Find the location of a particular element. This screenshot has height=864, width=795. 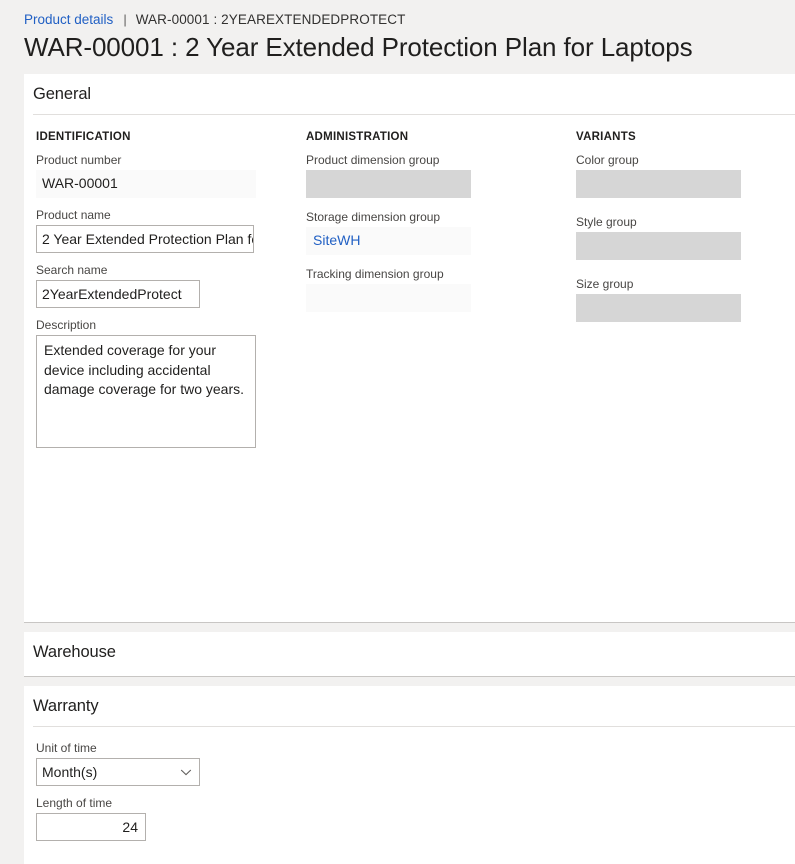

input-tracking-dimension-group is located at coordinates (388, 298).